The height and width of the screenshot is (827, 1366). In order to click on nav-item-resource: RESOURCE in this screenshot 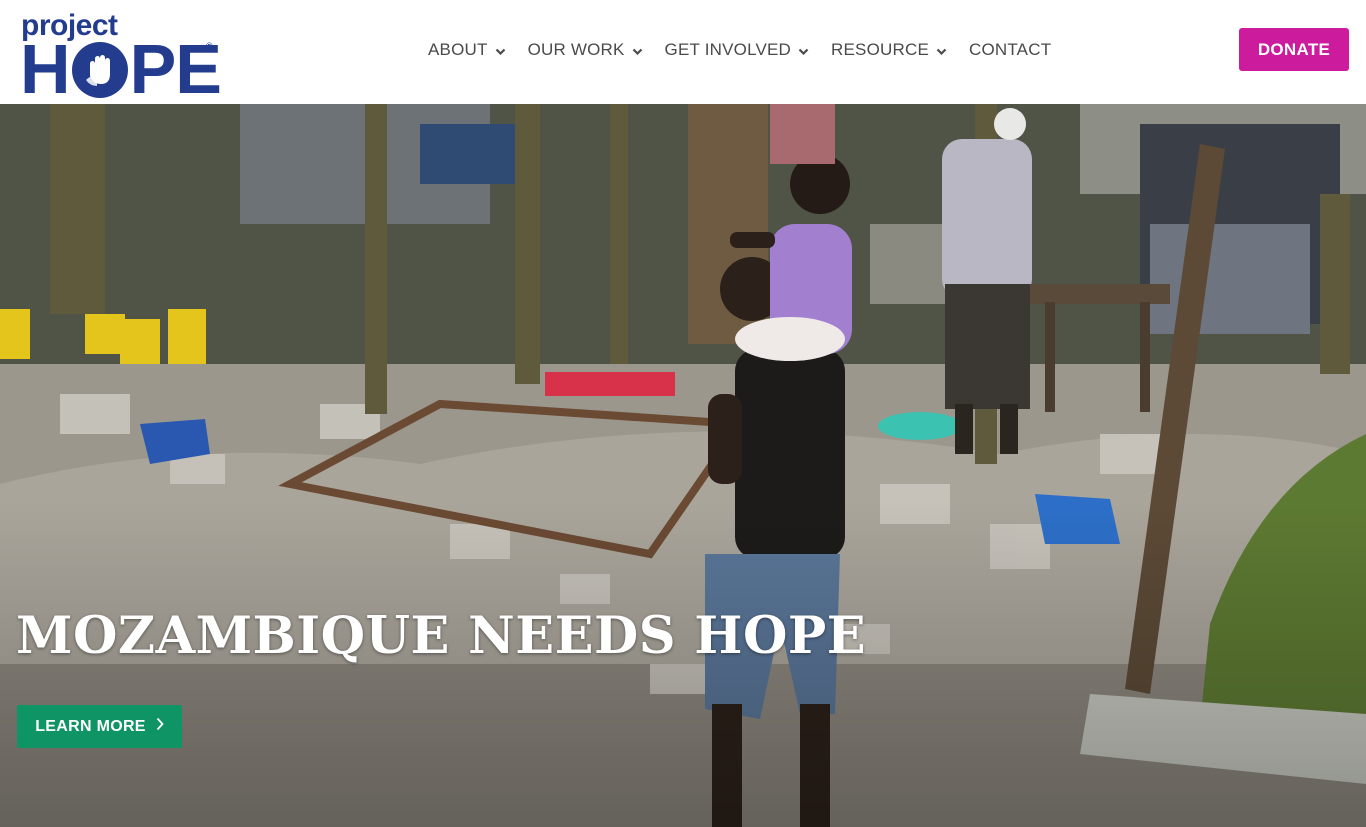, I will do `click(889, 50)`.